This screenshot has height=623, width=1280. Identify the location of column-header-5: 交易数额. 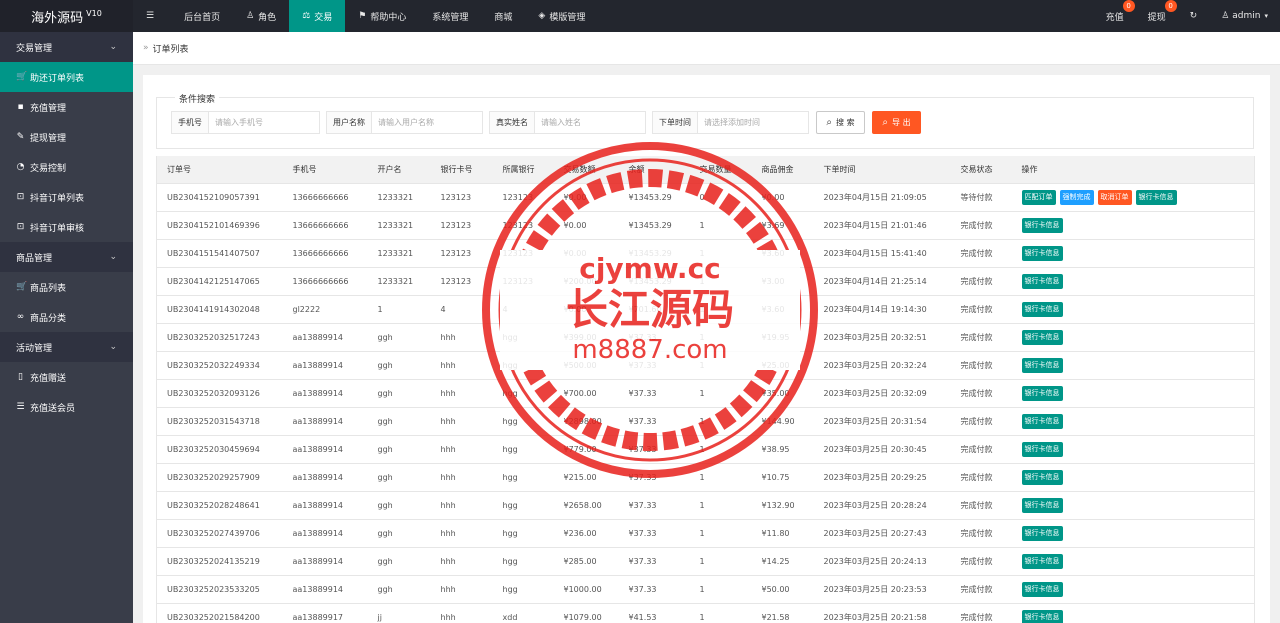
(586, 170).